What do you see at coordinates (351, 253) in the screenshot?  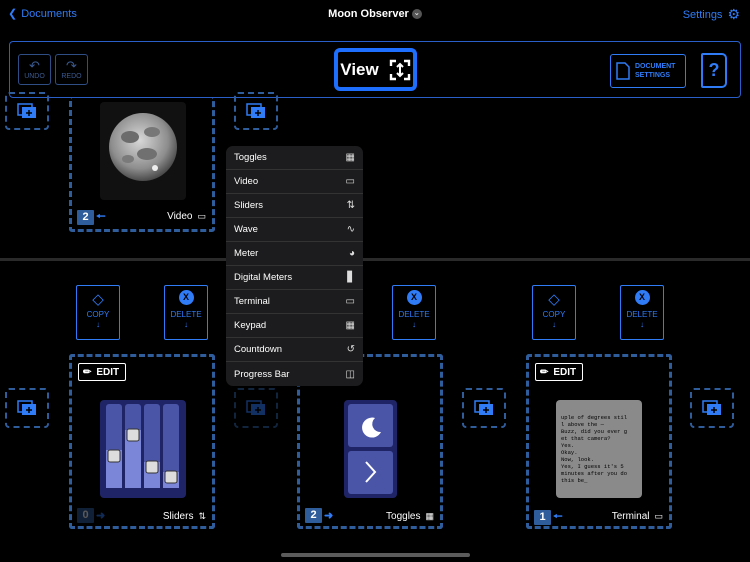 I see `gauge-icon: ◕` at bounding box center [351, 253].